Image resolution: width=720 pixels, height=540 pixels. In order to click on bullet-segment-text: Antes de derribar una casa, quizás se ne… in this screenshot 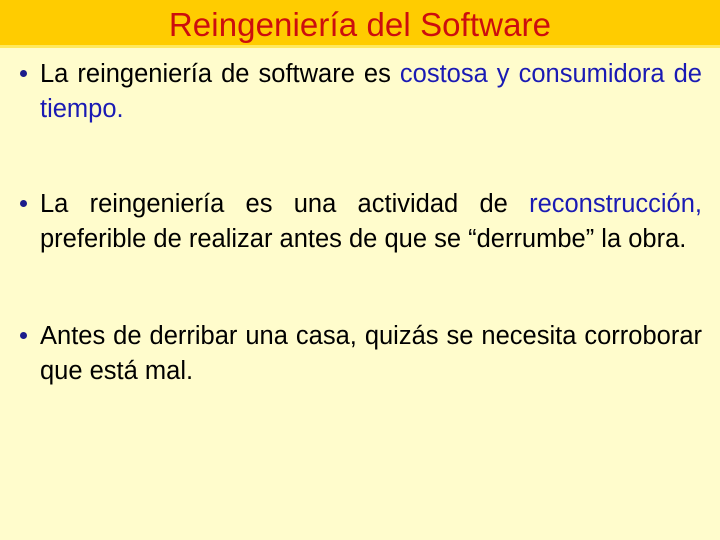, I will do `click(371, 353)`.